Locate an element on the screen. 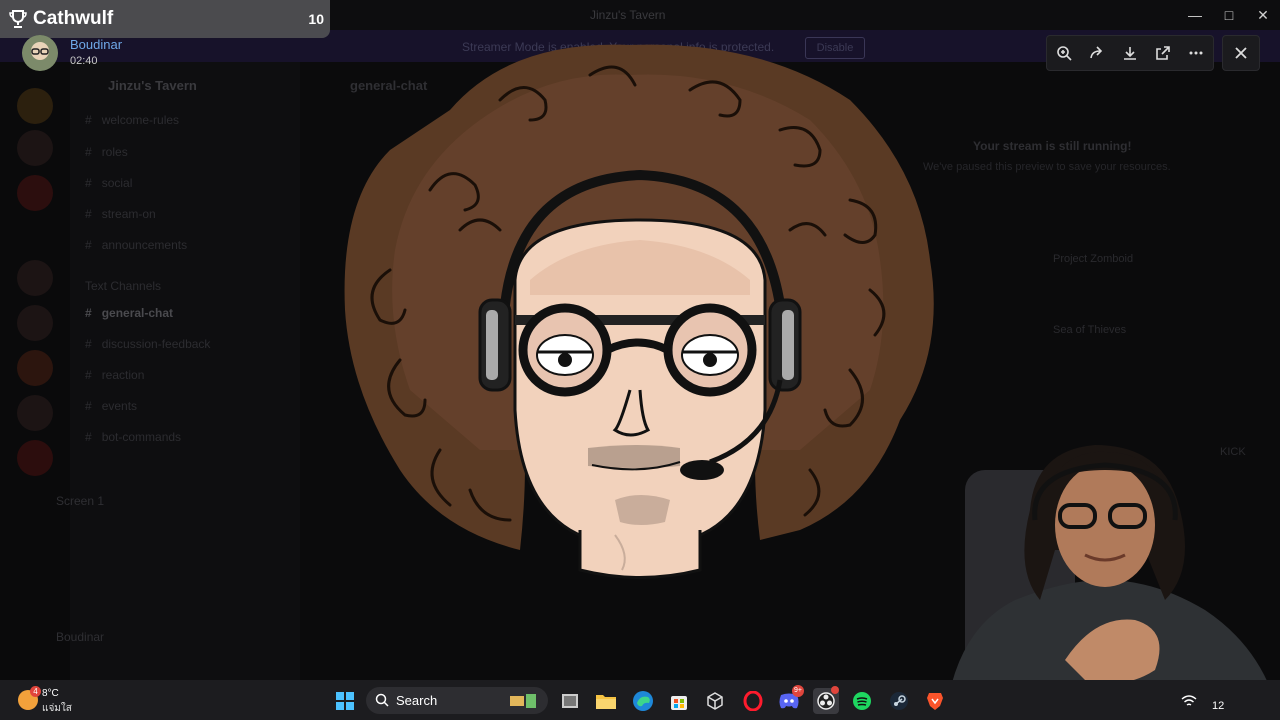 The height and width of the screenshot is (720, 1280). download-icon is located at coordinates (1130, 53).